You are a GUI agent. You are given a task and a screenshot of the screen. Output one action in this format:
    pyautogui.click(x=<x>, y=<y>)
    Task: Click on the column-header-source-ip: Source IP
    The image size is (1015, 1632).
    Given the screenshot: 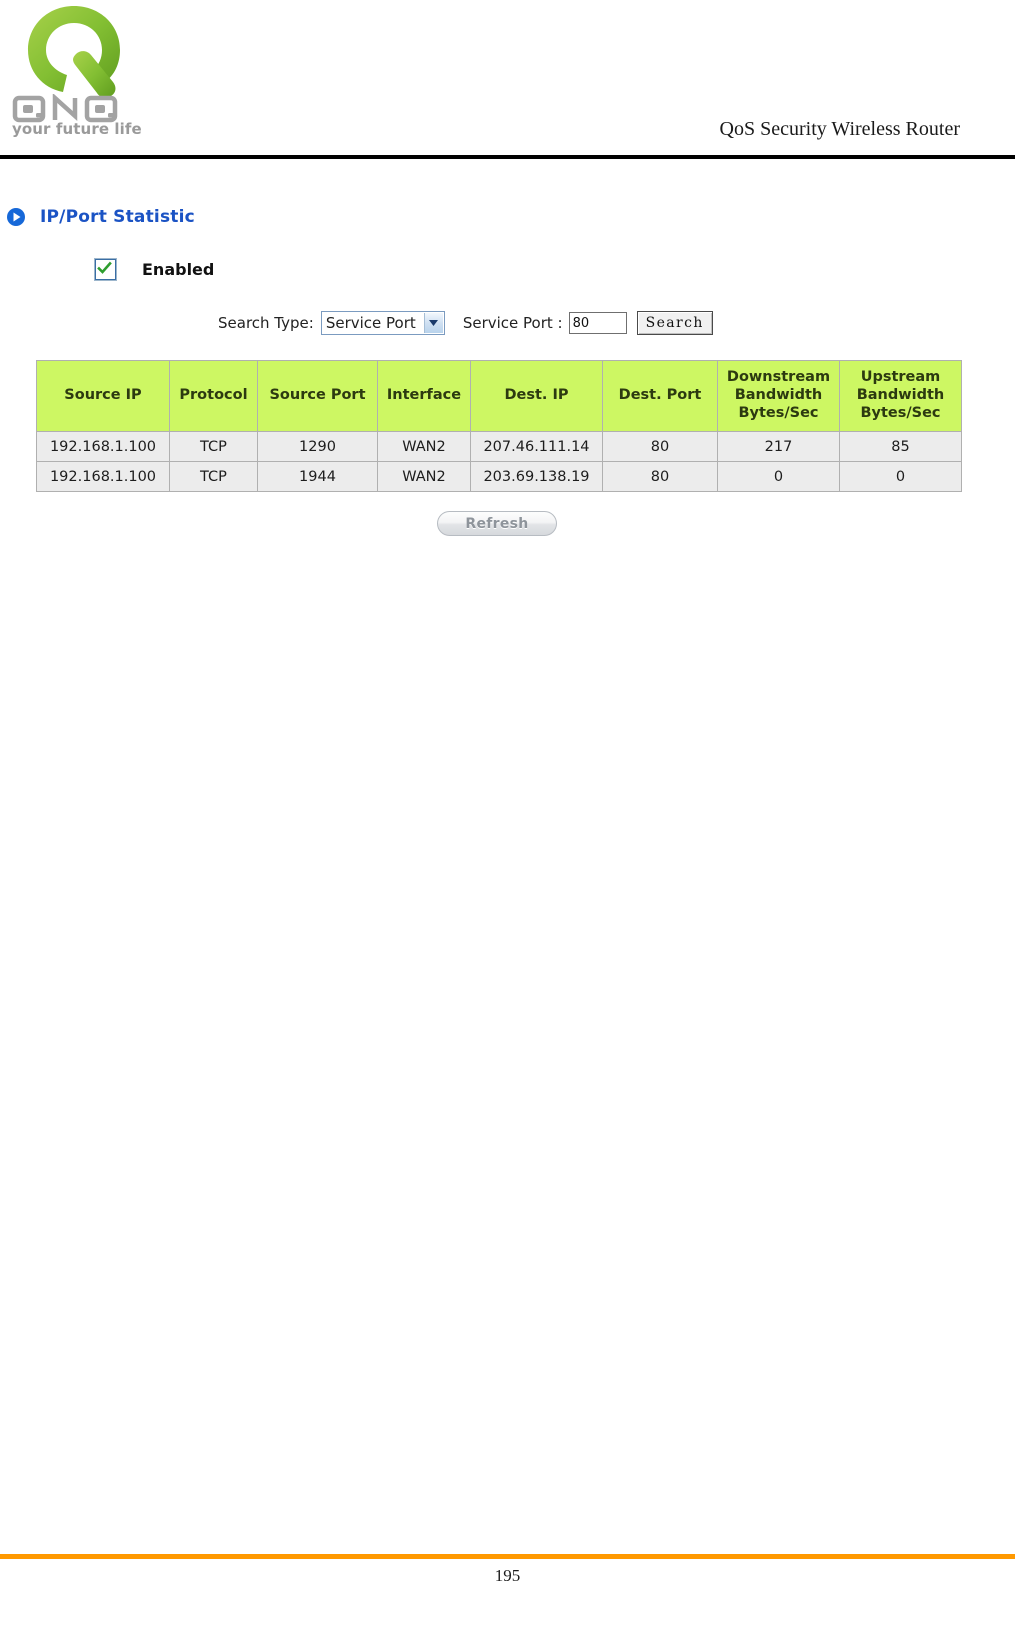 What is the action you would take?
    pyautogui.click(x=103, y=396)
    